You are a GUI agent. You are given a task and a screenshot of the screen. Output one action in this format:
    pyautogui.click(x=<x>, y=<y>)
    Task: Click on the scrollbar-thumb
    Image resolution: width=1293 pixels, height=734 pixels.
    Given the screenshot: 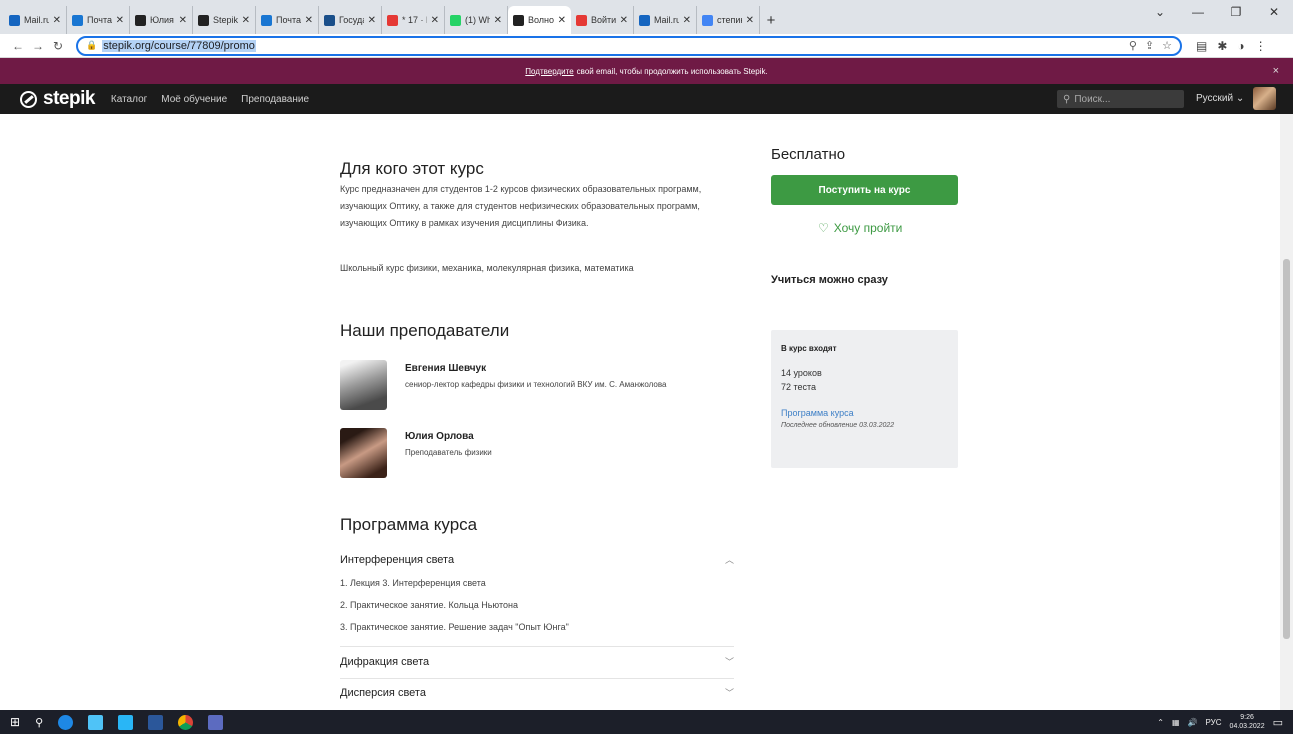 What is the action you would take?
    pyautogui.click(x=1286, y=449)
    